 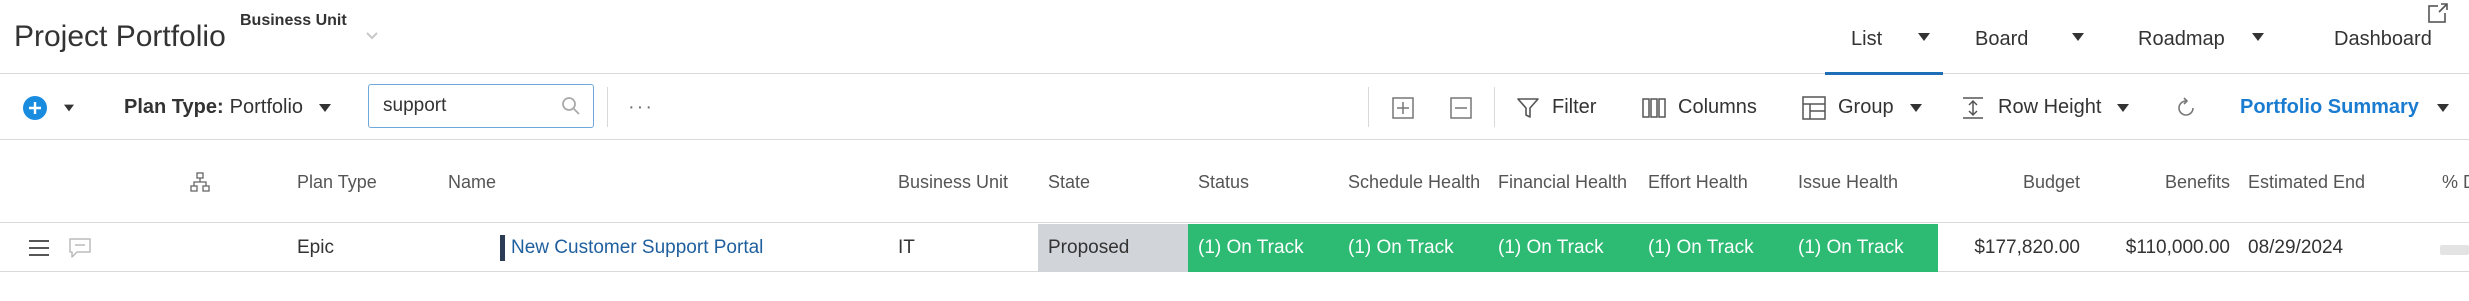 What do you see at coordinates (641, 107) in the screenshot?
I see `more-options-button: ···` at bounding box center [641, 107].